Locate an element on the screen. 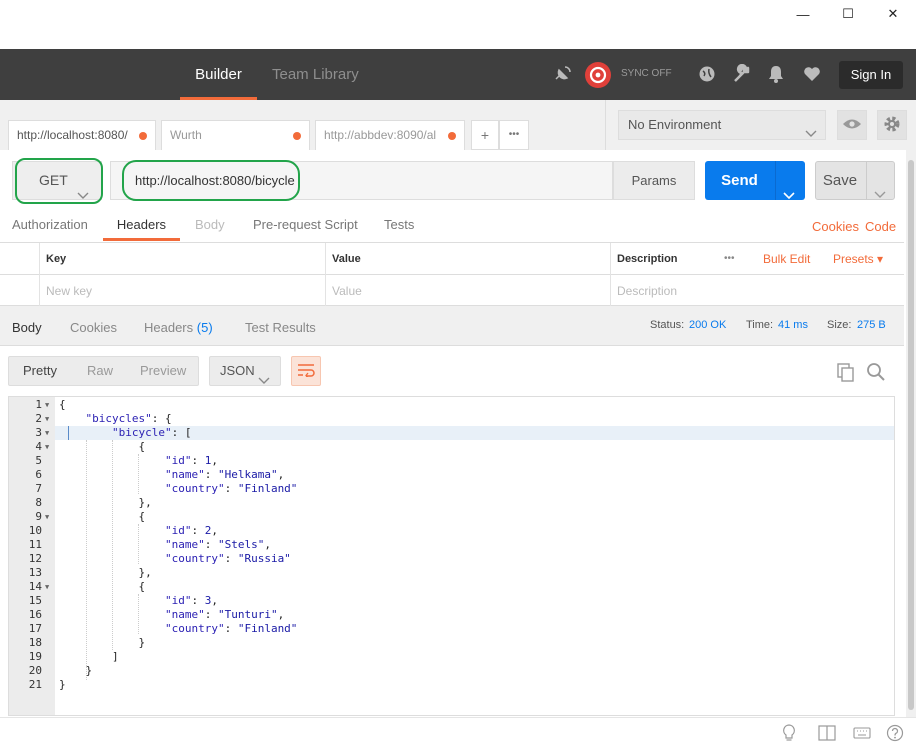 This screenshot has height=747, width=916. tab-test-results: Test Results is located at coordinates (280, 327).